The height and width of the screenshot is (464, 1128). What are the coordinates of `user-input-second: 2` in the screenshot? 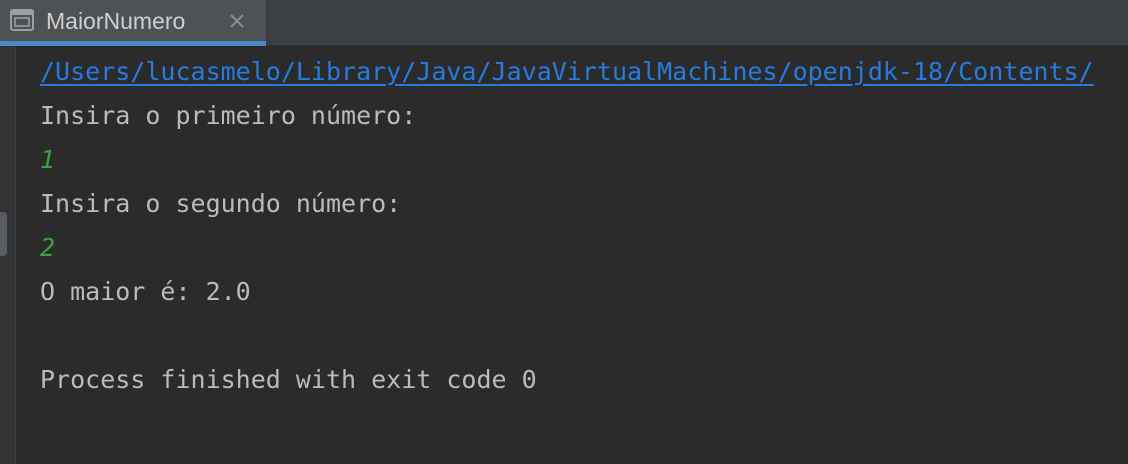 It's located at (48, 247).